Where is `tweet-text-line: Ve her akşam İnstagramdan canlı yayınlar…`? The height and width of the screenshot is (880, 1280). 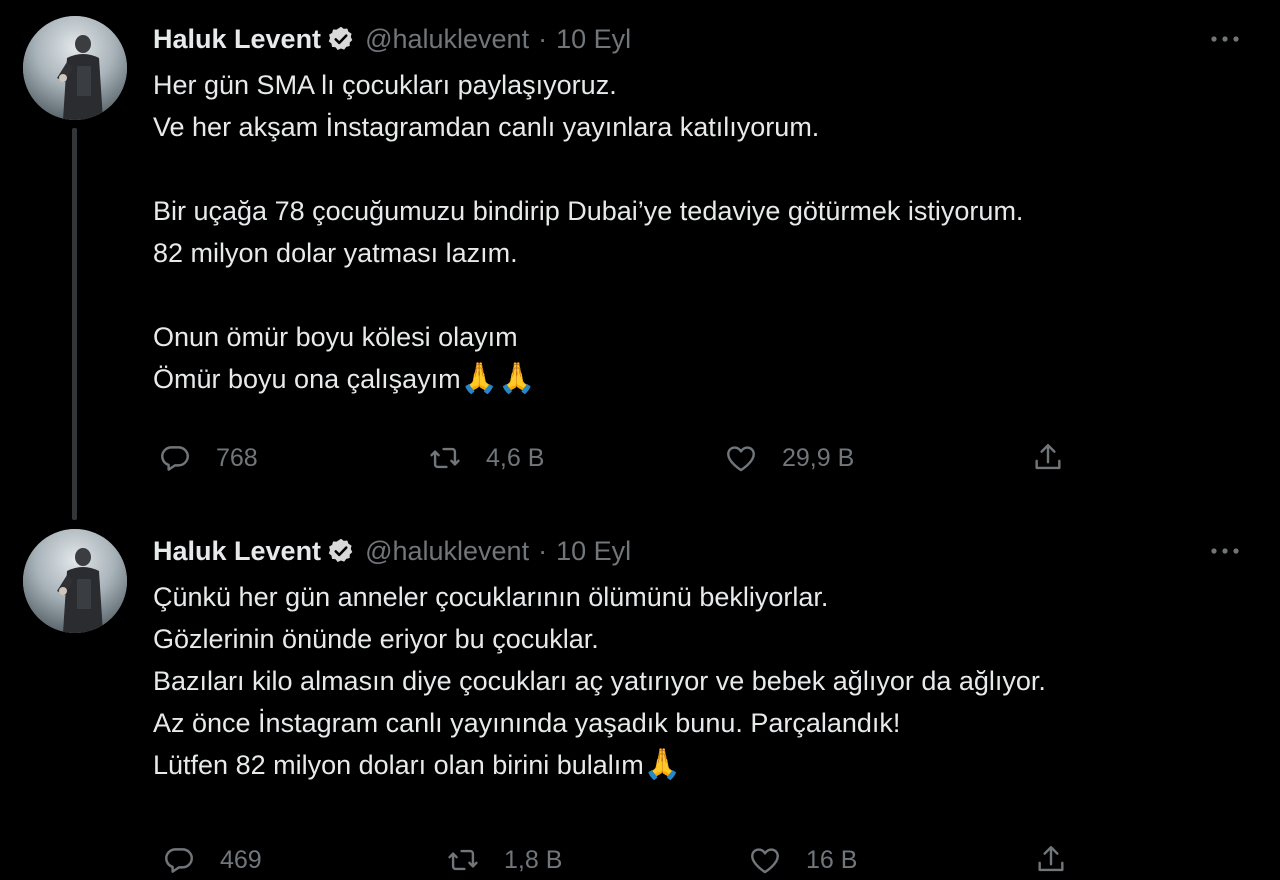
tweet-text-line: Ve her akşam İnstagramdan canlı yayınlar… is located at coordinates (486, 127).